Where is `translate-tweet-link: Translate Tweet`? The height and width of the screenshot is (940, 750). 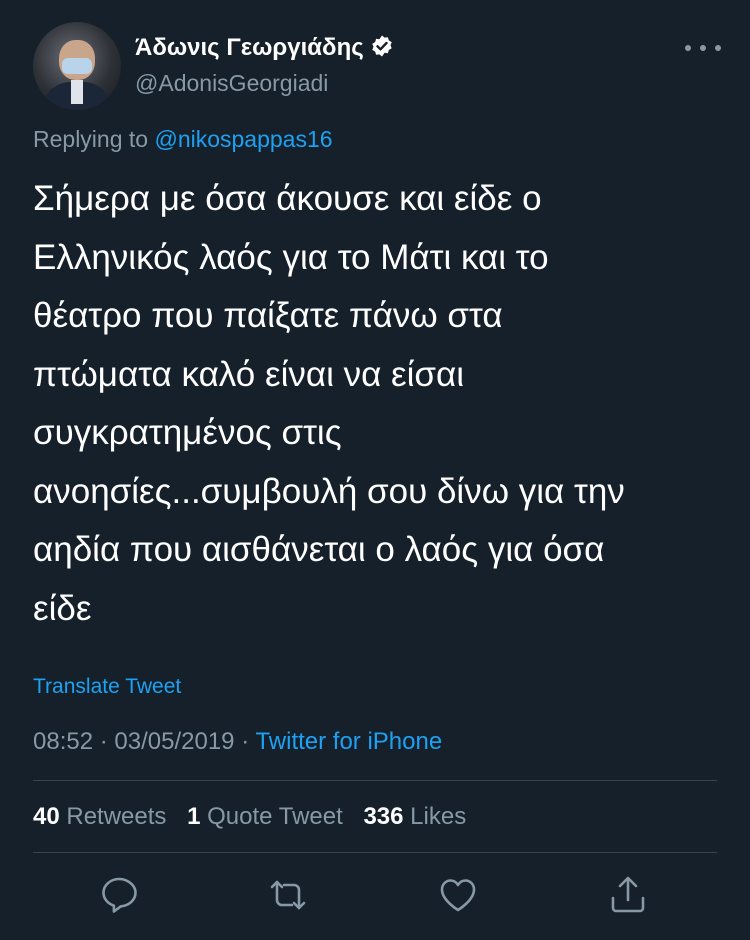
translate-tweet-link: Translate Tweet is located at coordinates (107, 687).